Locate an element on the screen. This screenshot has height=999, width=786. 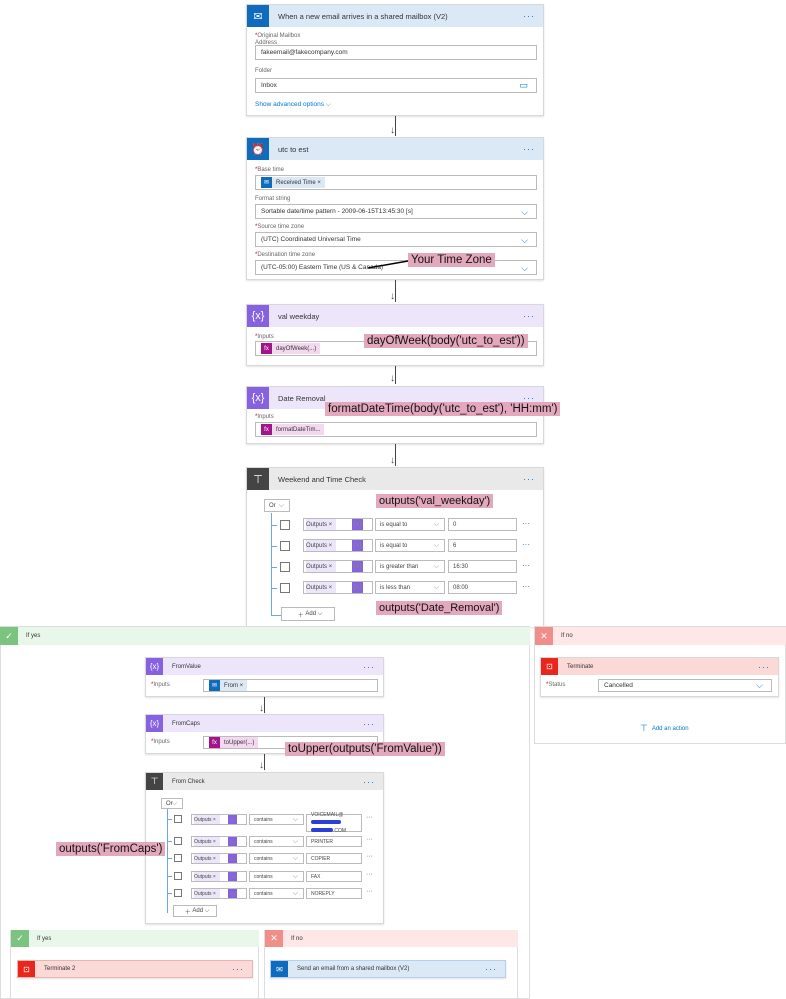
from-value-card: {x} FromValue ··· *Inputs ✉ From × is located at coordinates (264, 677).